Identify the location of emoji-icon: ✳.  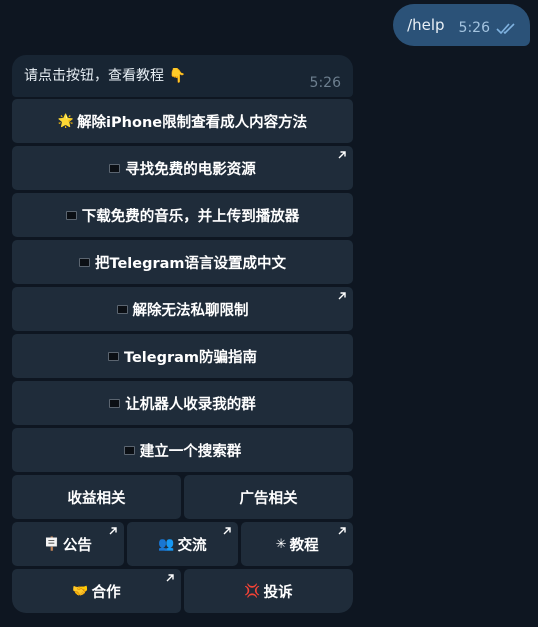
(281, 544).